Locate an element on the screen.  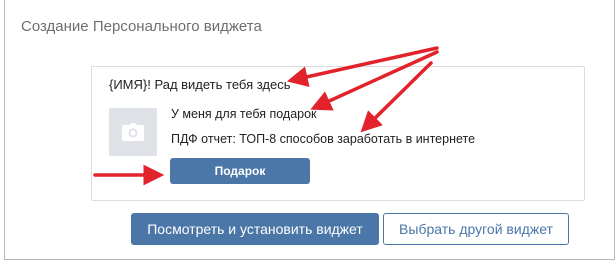
camera-icon is located at coordinates (133, 132).